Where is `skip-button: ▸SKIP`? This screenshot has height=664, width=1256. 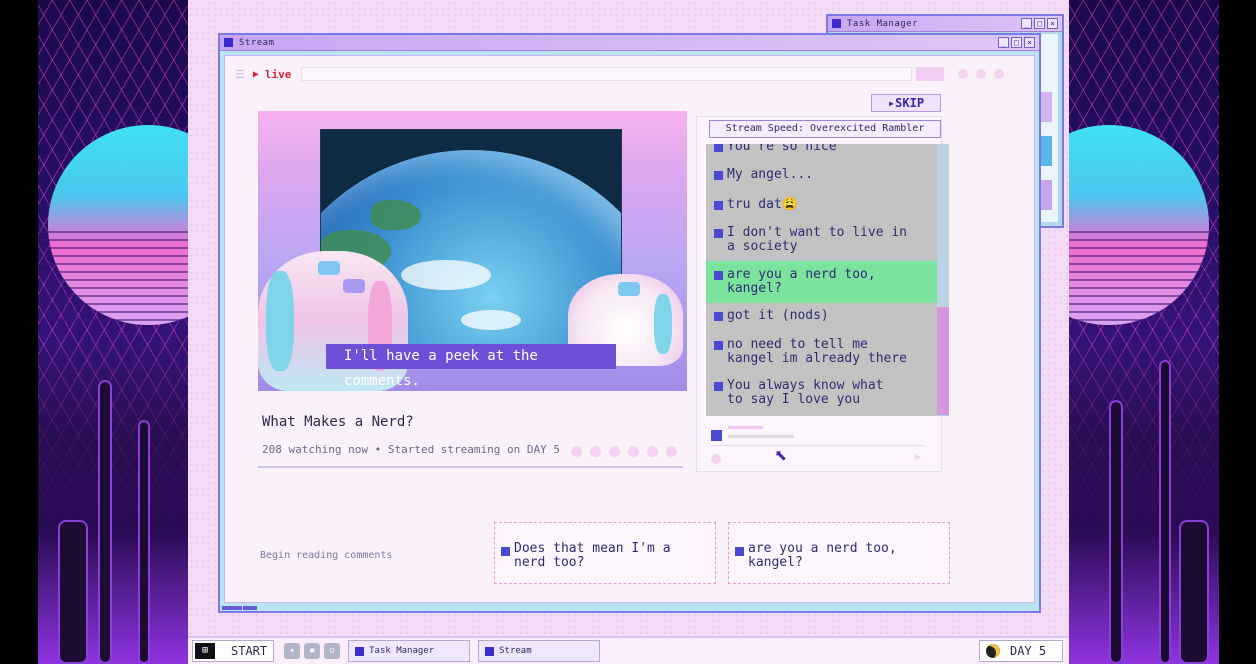 skip-button: ▸SKIP is located at coordinates (906, 103).